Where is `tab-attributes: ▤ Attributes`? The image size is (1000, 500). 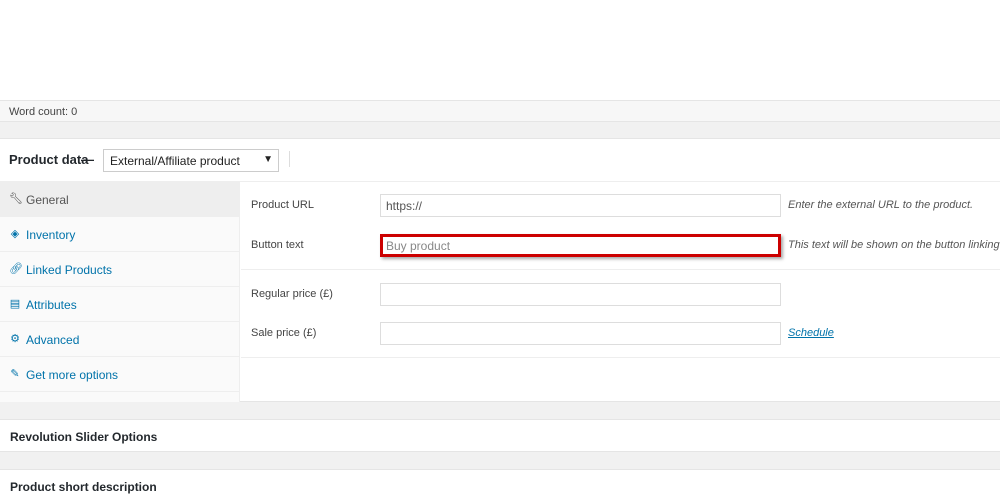
tab-attributes: ▤ Attributes is located at coordinates (119, 304).